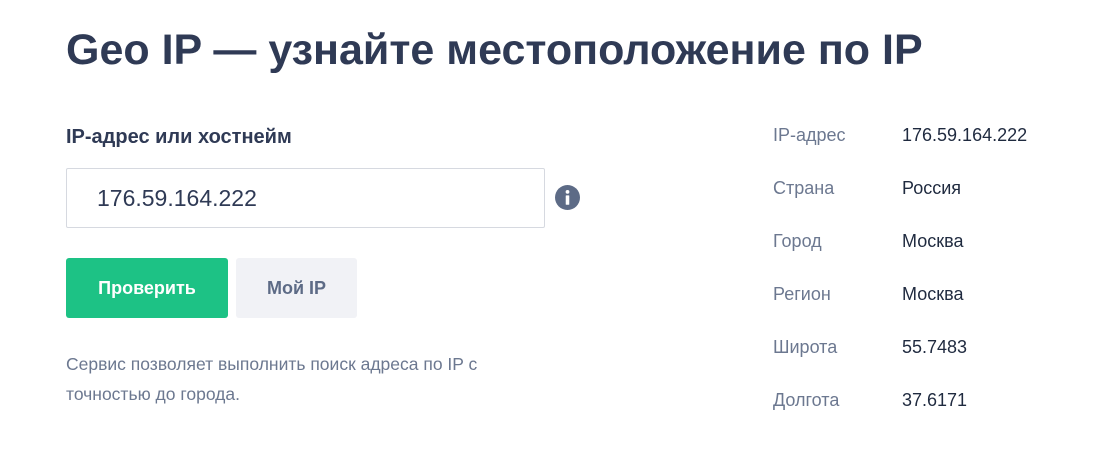 The height and width of the screenshot is (476, 1098). What do you see at coordinates (296, 288) in the screenshot?
I see `my-ip-button: Мой IP` at bounding box center [296, 288].